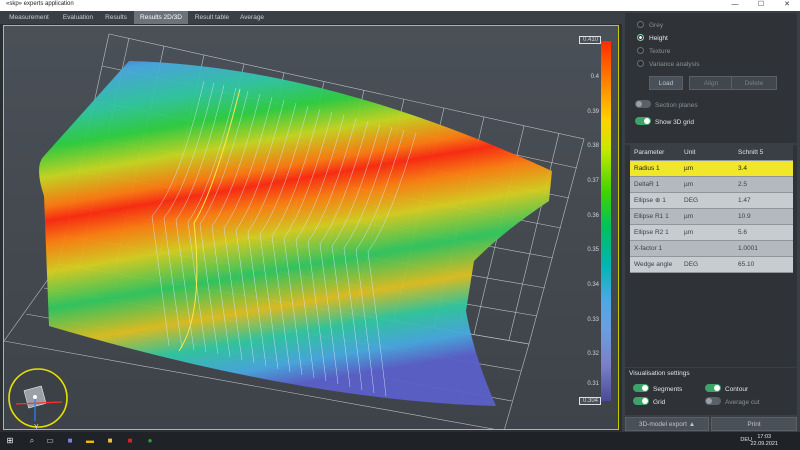 The image size is (800, 450). Describe the element at coordinates (651, 216) in the screenshot. I see `cell-parameter: Ellipse R1 1` at that location.